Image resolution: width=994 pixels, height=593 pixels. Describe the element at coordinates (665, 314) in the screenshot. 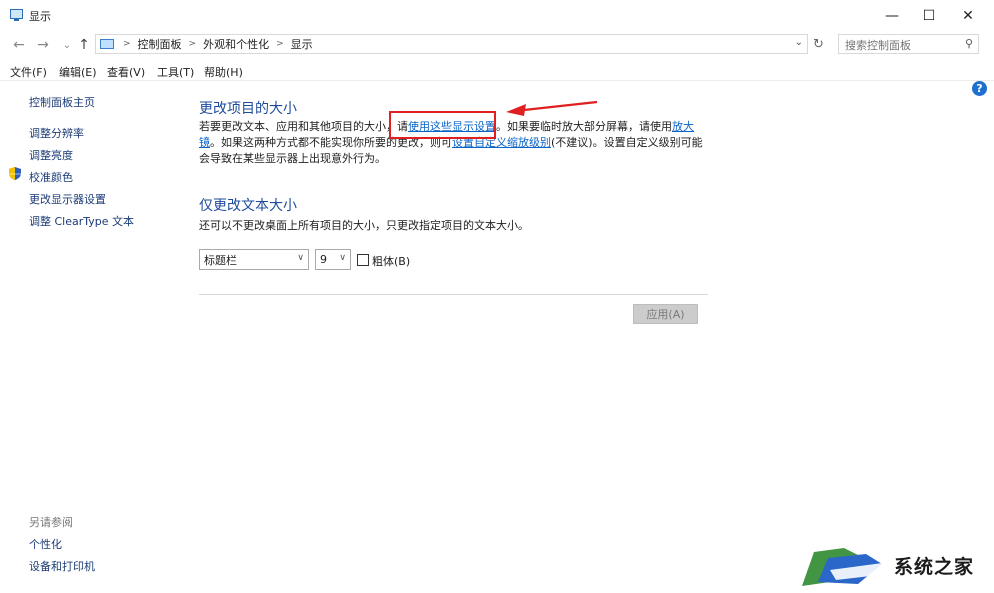

I see `apply-button: 应用(A)` at that location.